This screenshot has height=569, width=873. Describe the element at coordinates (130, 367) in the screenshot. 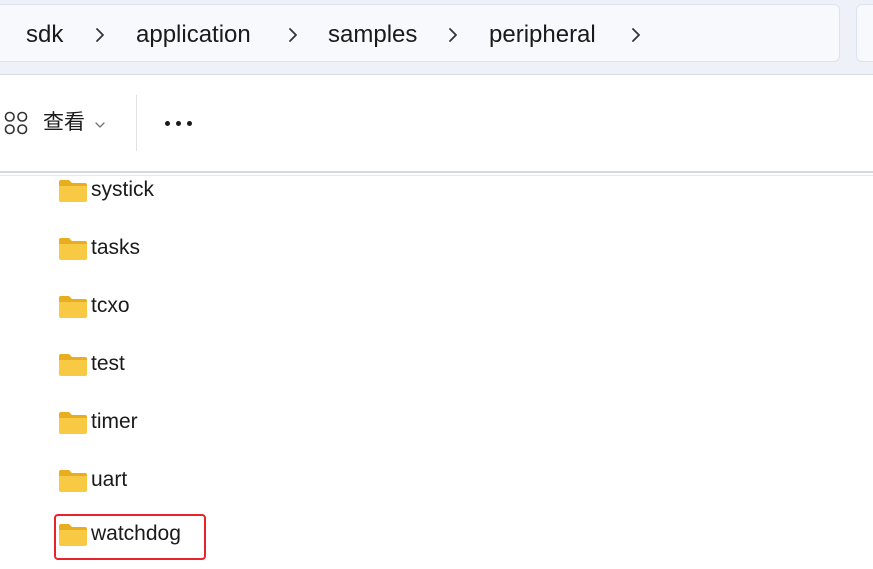

I see `list-item-folder: test` at that location.